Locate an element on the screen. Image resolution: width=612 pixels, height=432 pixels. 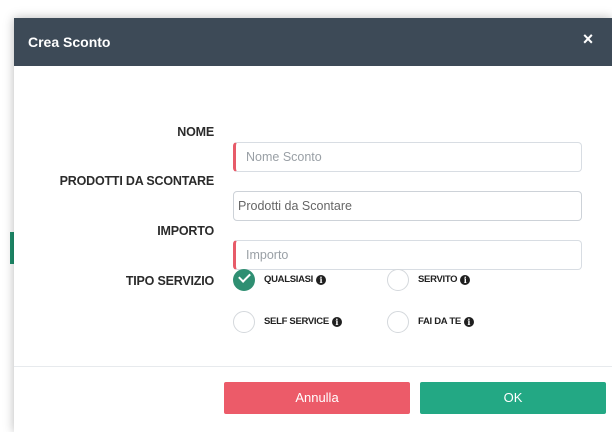
annulla-button: Annulla is located at coordinates (317, 398).